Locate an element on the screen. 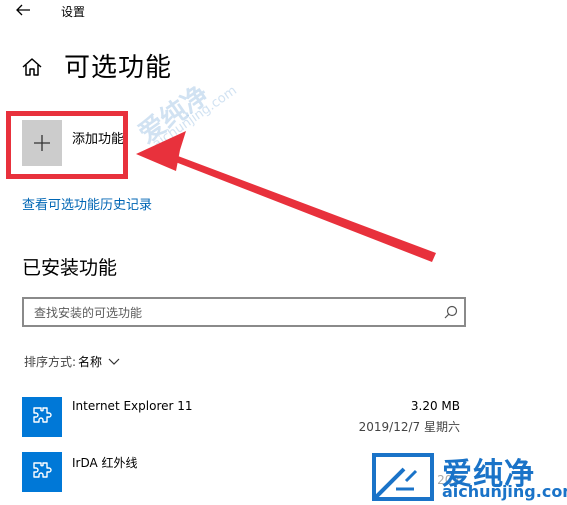 Image resolution: width=567 pixels, height=505 pixels. back-arrow-icon is located at coordinates (23, 10).